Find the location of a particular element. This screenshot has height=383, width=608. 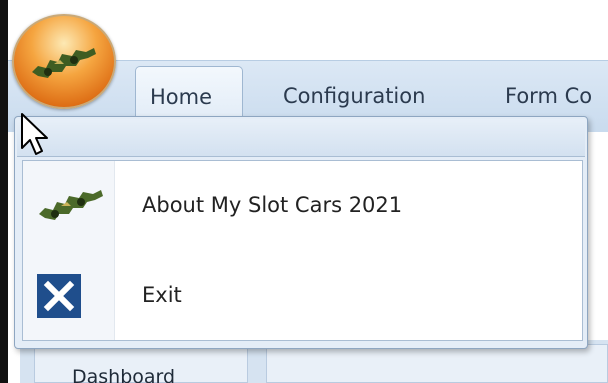

menu-item-exit-label: Exit is located at coordinates (162, 295).